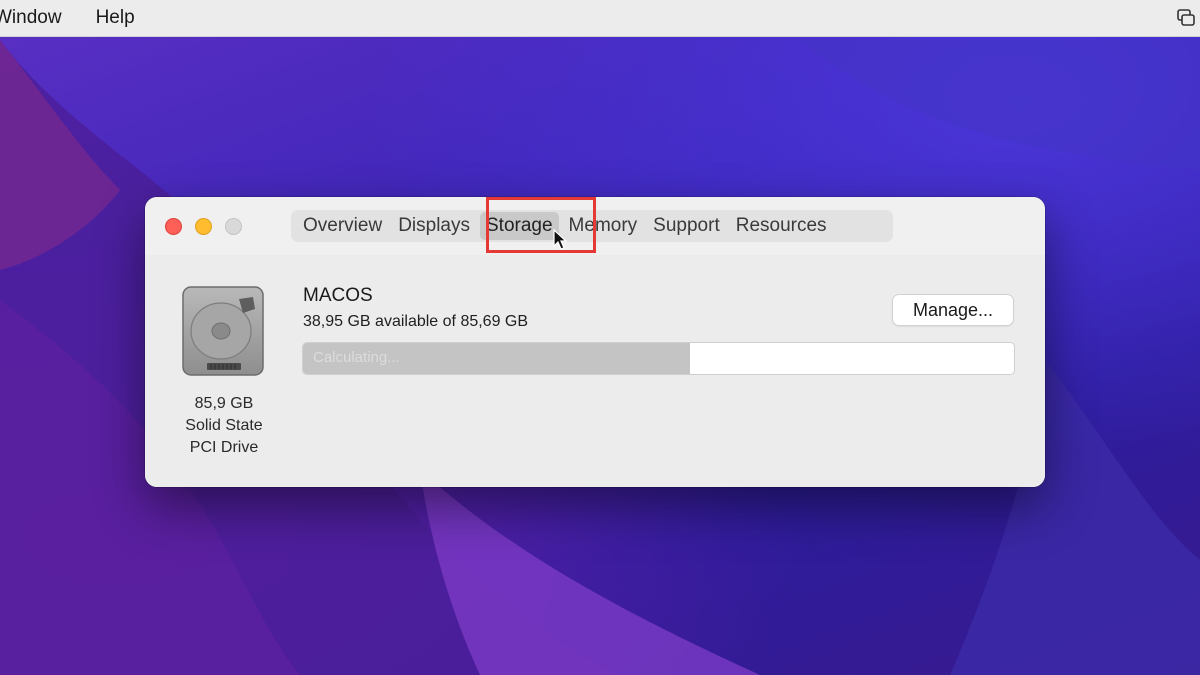 The height and width of the screenshot is (675, 1200). I want to click on tab-support: Support, so click(686, 226).